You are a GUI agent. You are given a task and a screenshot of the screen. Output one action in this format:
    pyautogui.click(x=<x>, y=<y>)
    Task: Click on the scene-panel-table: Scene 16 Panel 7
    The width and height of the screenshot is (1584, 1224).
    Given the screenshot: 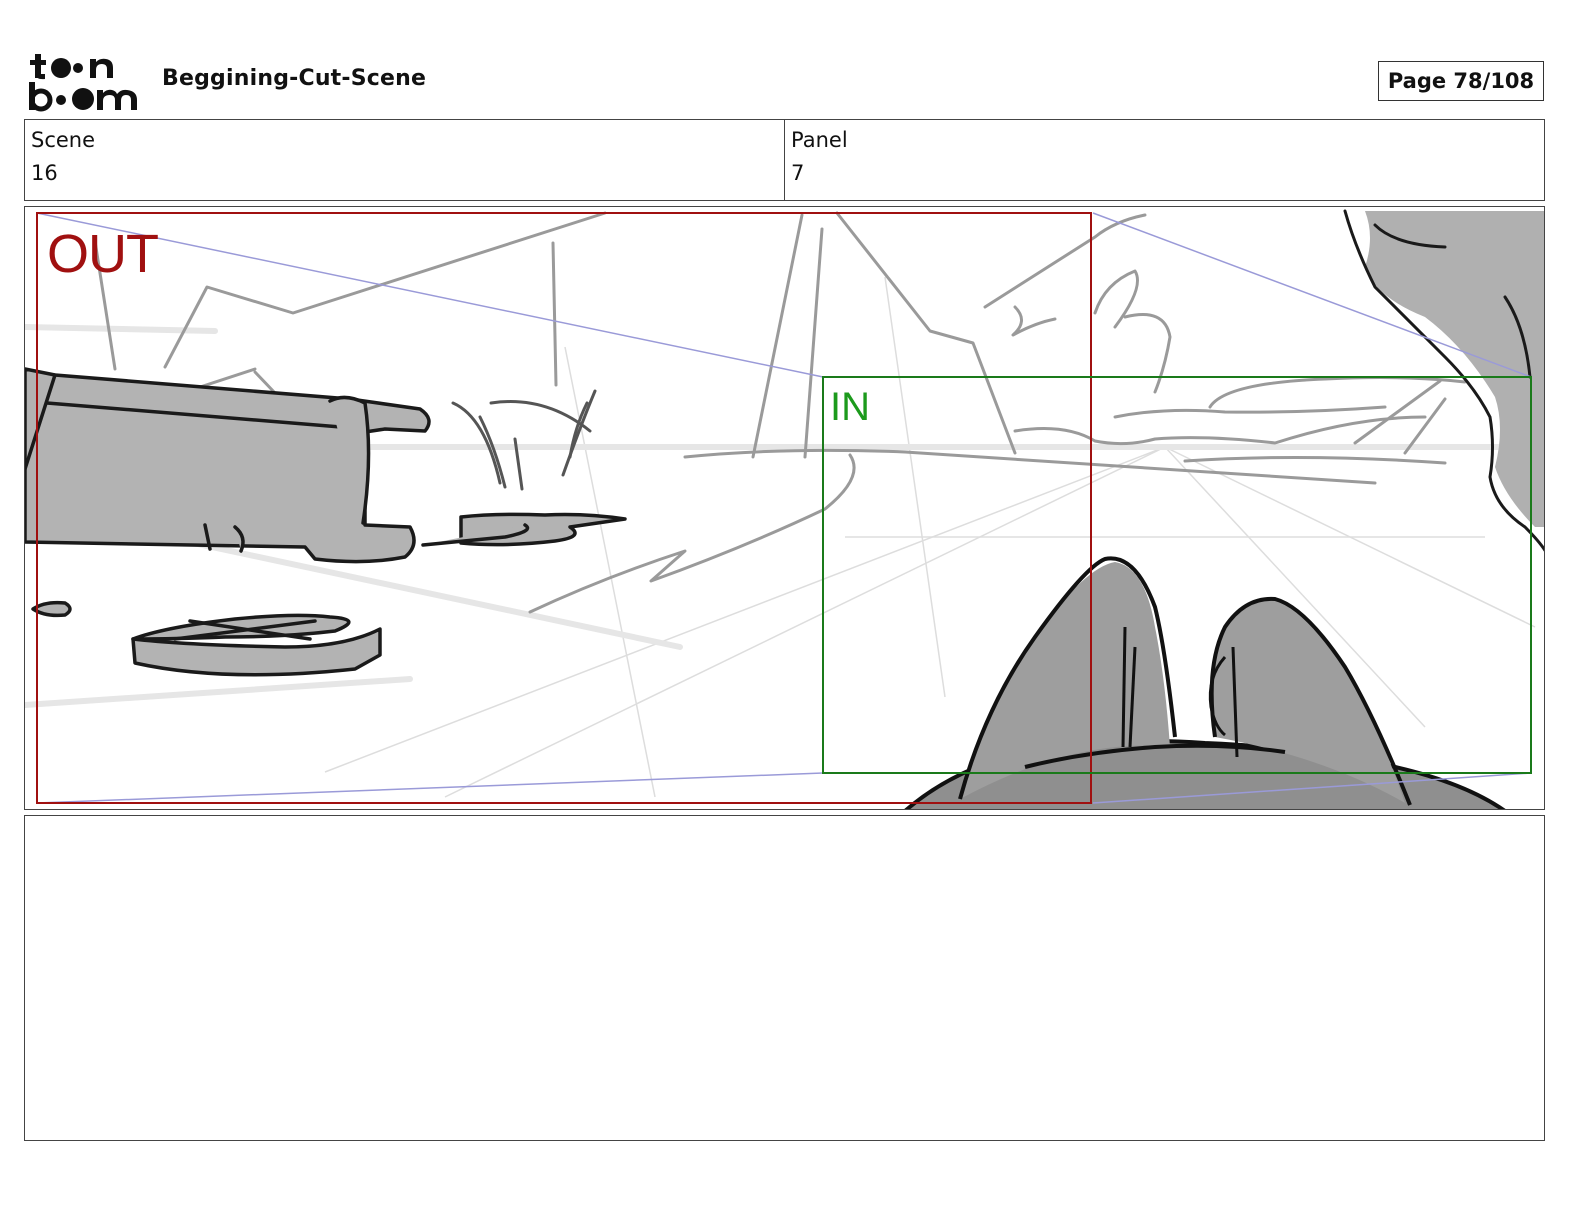 What is the action you would take?
    pyautogui.click(x=784, y=160)
    